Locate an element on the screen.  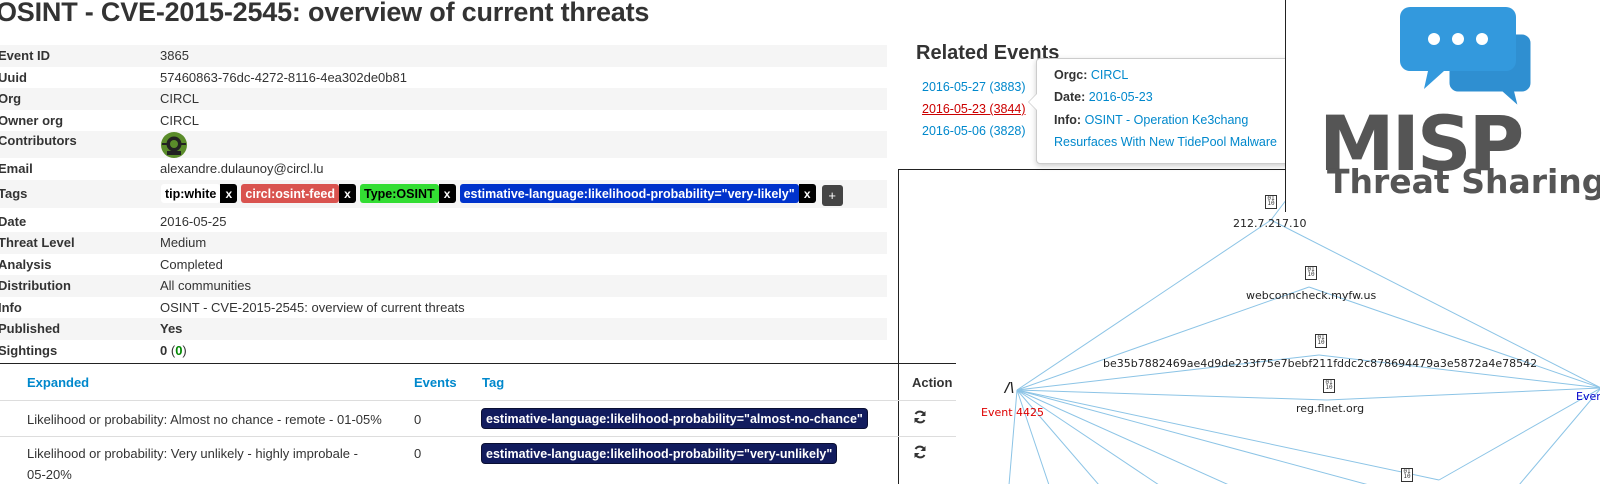
related-event-link: 2016-05-27 (3883) is located at coordinates (974, 87).